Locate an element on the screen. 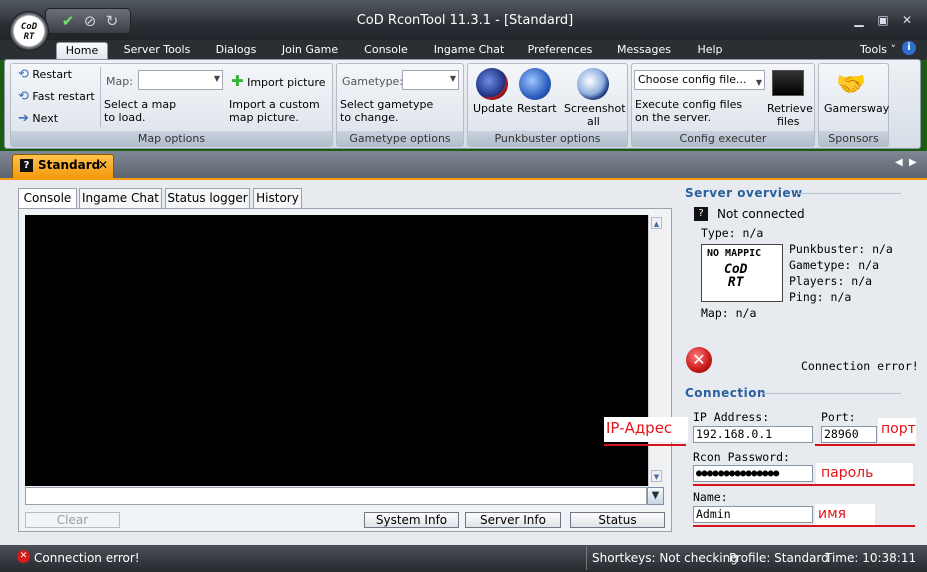  tab-ingame-chat: Ingame Chat is located at coordinates (469, 51).